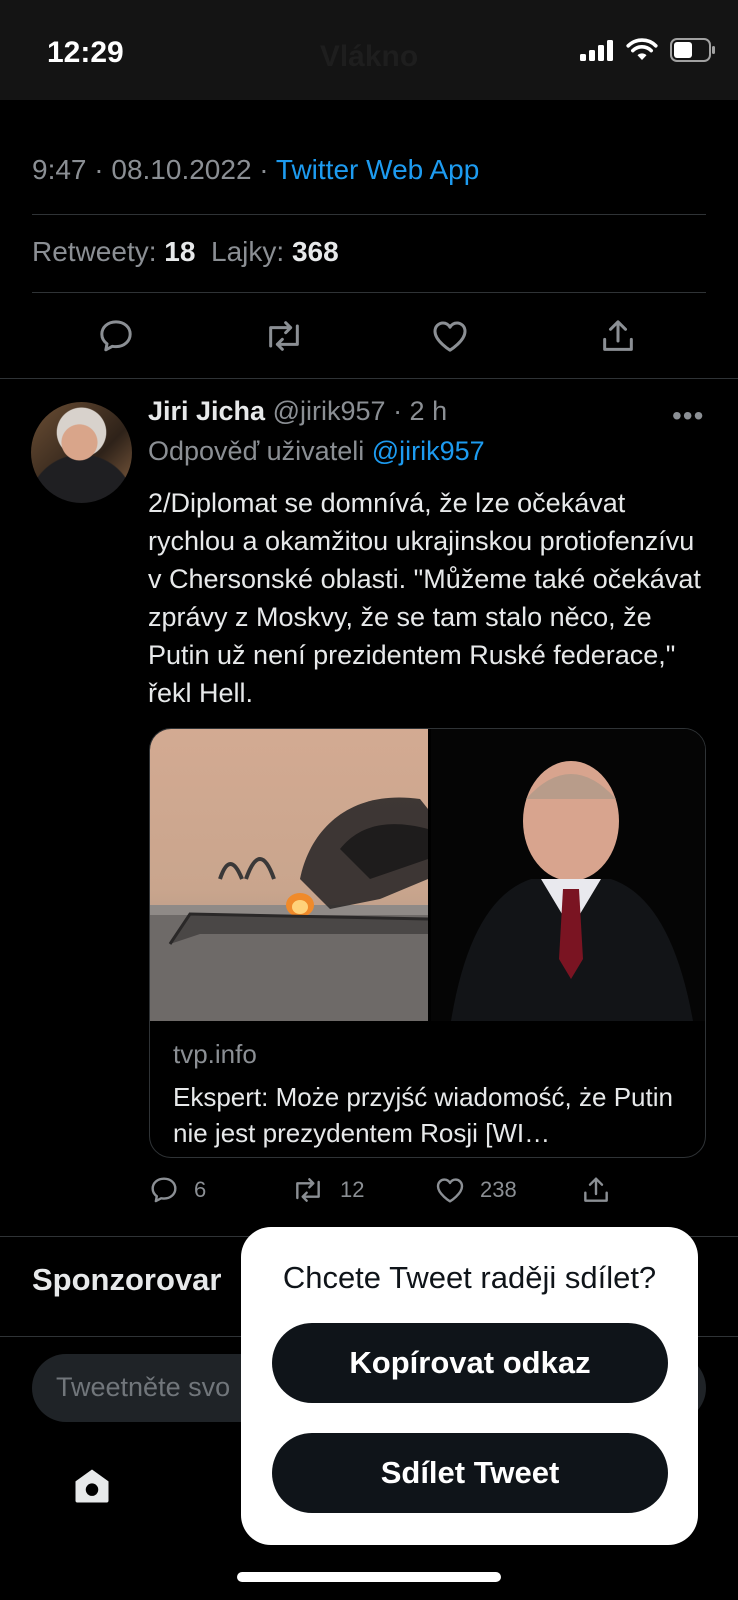 The image size is (738, 1600). Describe the element at coordinates (327, 1190) in the screenshot. I see `reply-retweet-button: 12` at that location.